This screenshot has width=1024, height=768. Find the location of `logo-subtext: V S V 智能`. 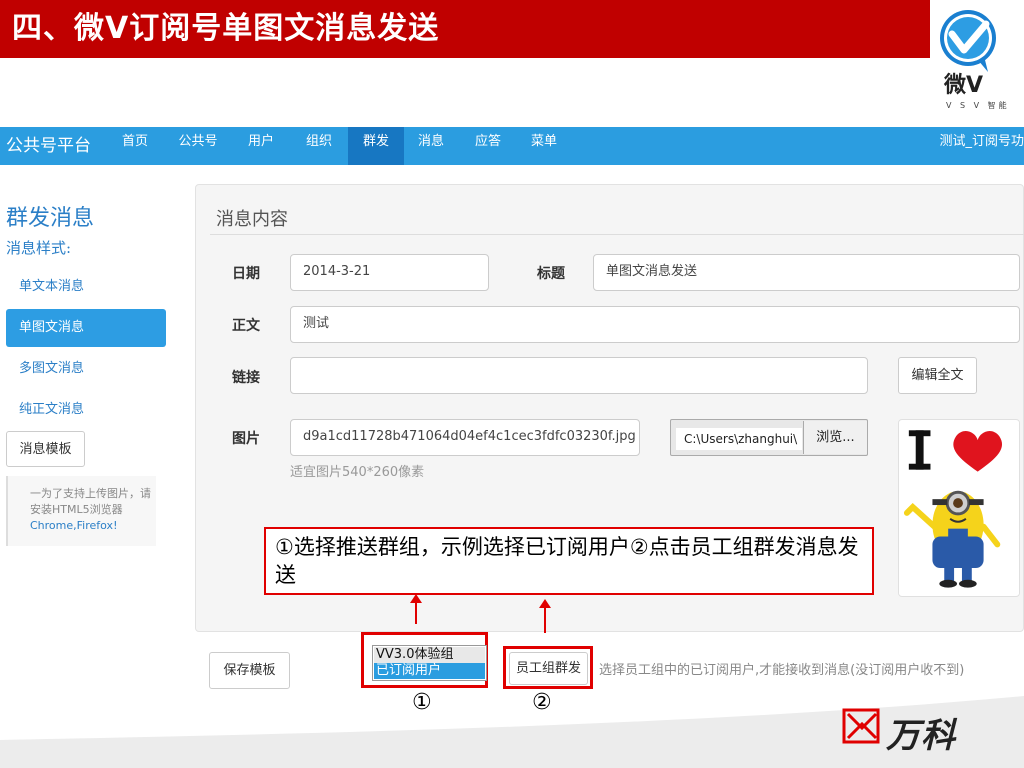

logo-subtext: V S V 智能 is located at coordinates (978, 105).